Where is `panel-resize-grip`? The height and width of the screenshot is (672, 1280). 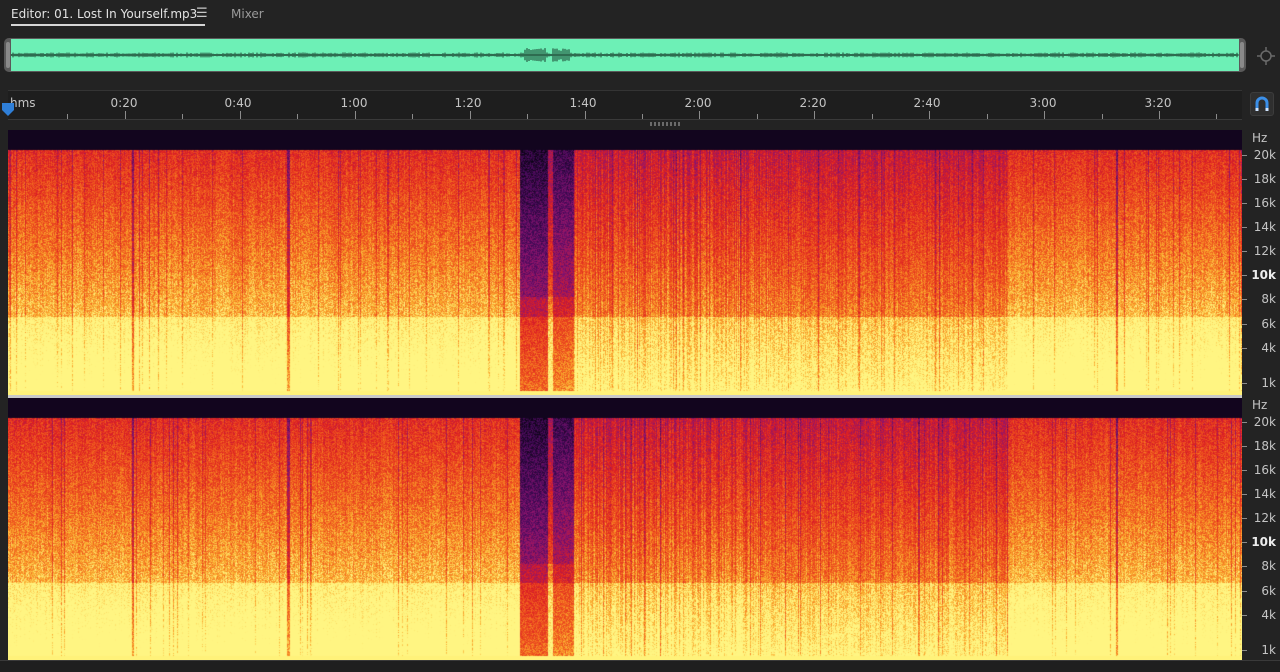
panel-resize-grip is located at coordinates (665, 124).